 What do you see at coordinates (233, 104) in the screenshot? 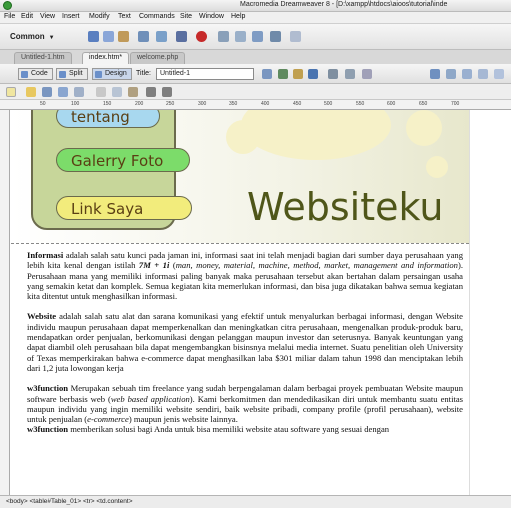
I see `ruler-mark: 350` at bounding box center [233, 104].